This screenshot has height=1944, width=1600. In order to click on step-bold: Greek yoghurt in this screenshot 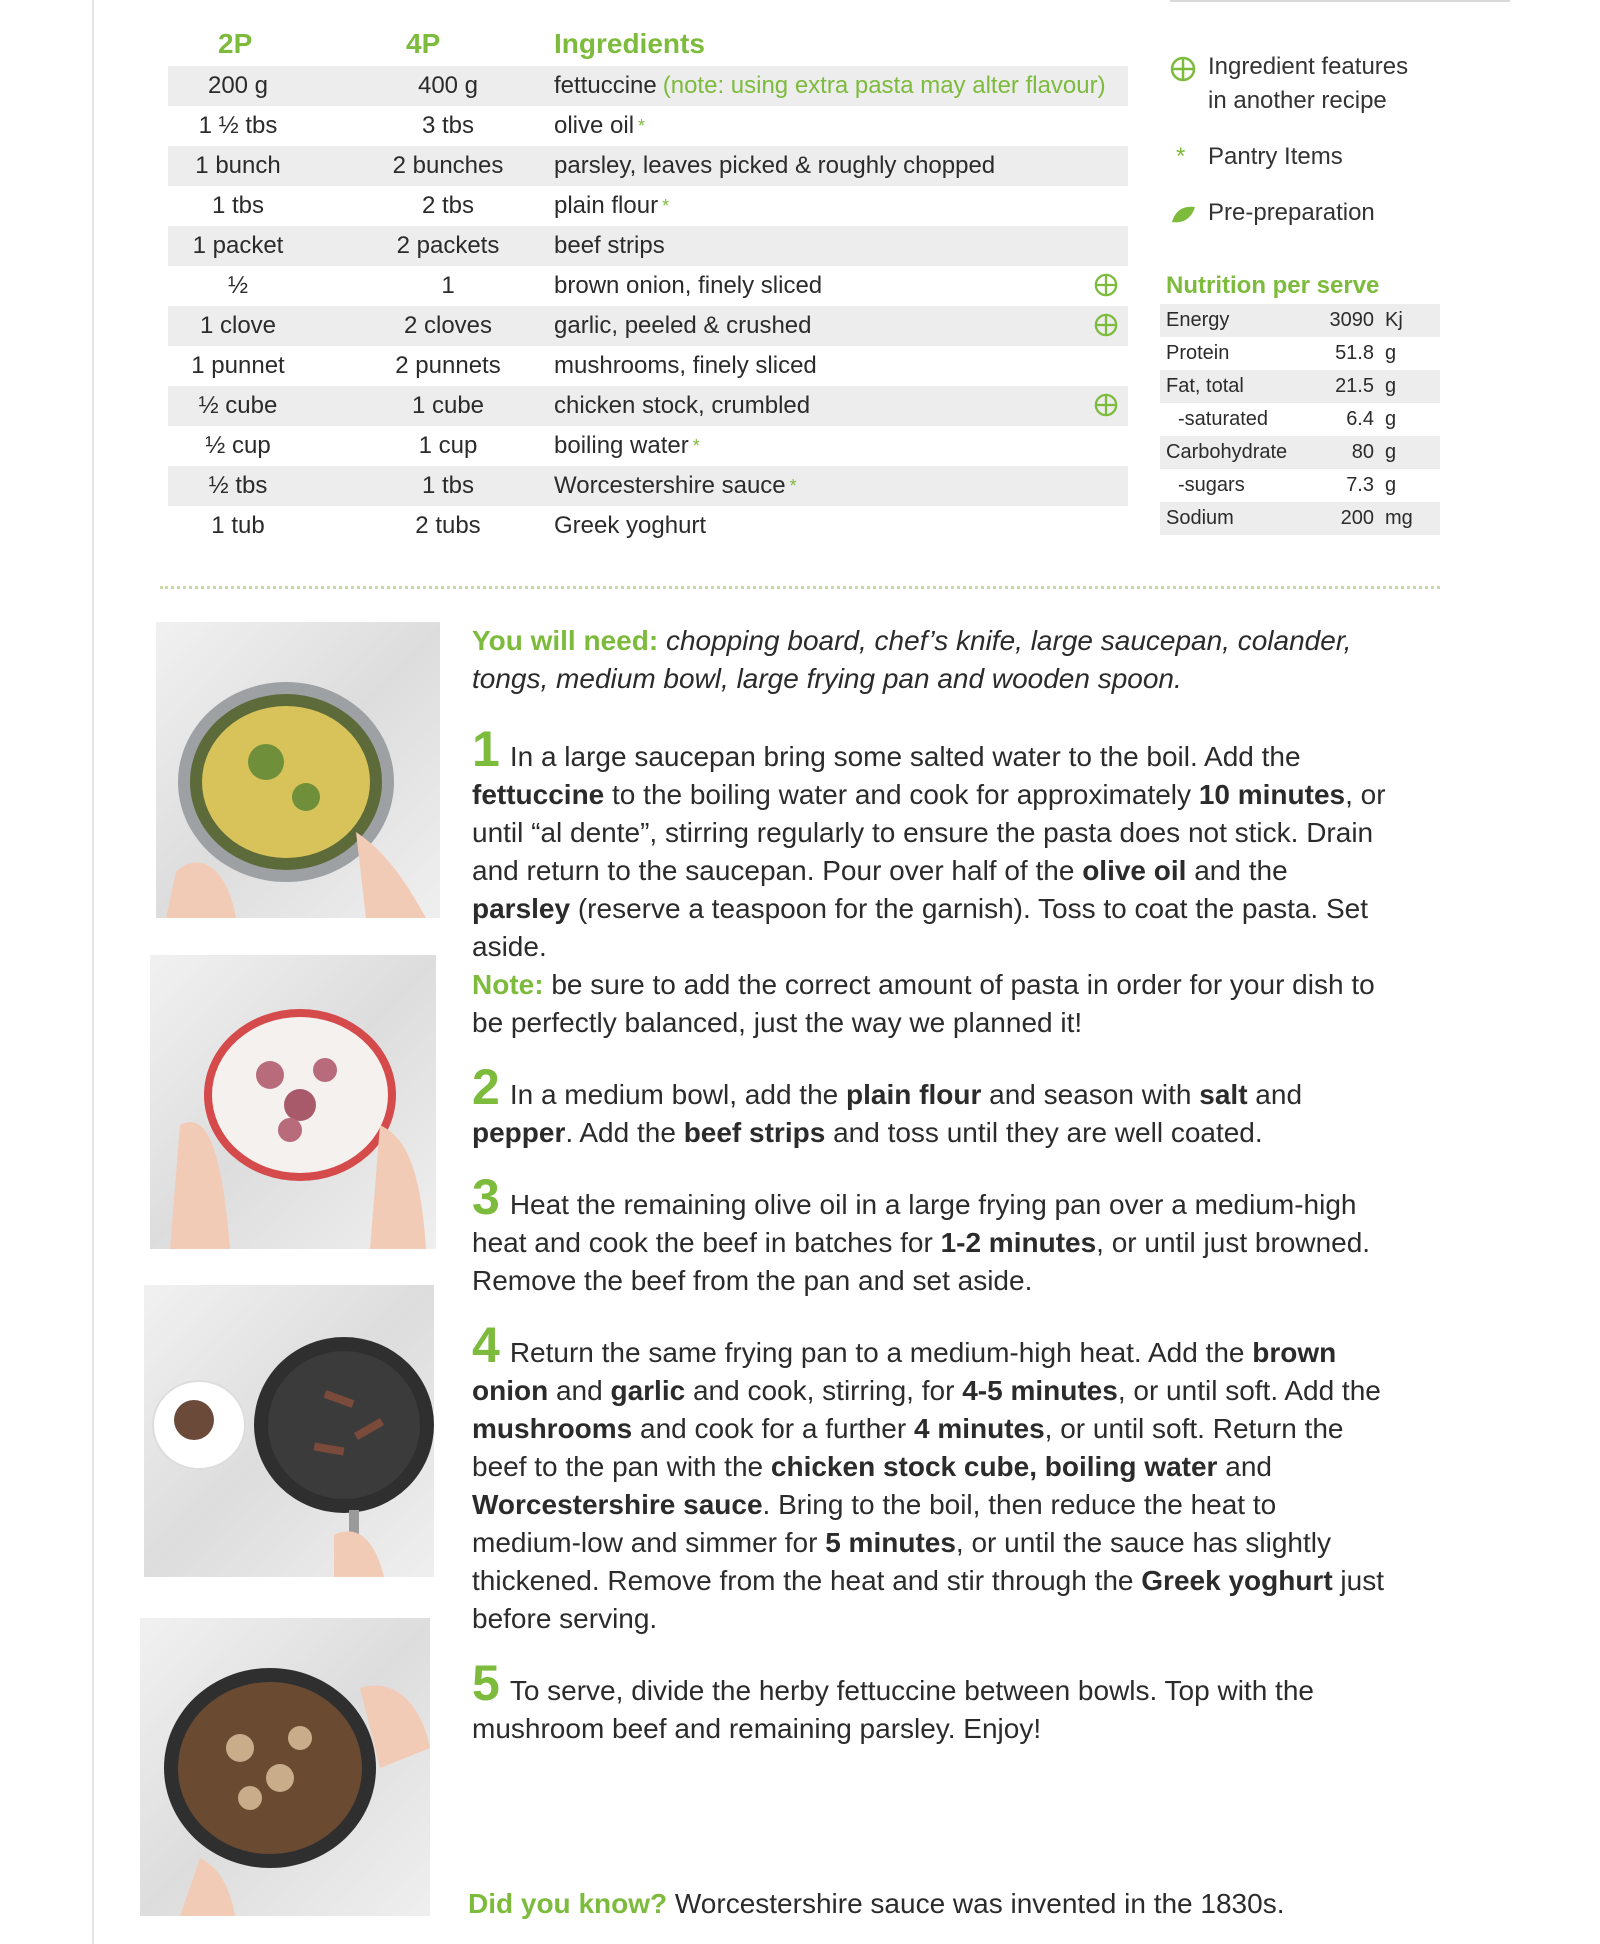, I will do `click(1237, 1580)`.